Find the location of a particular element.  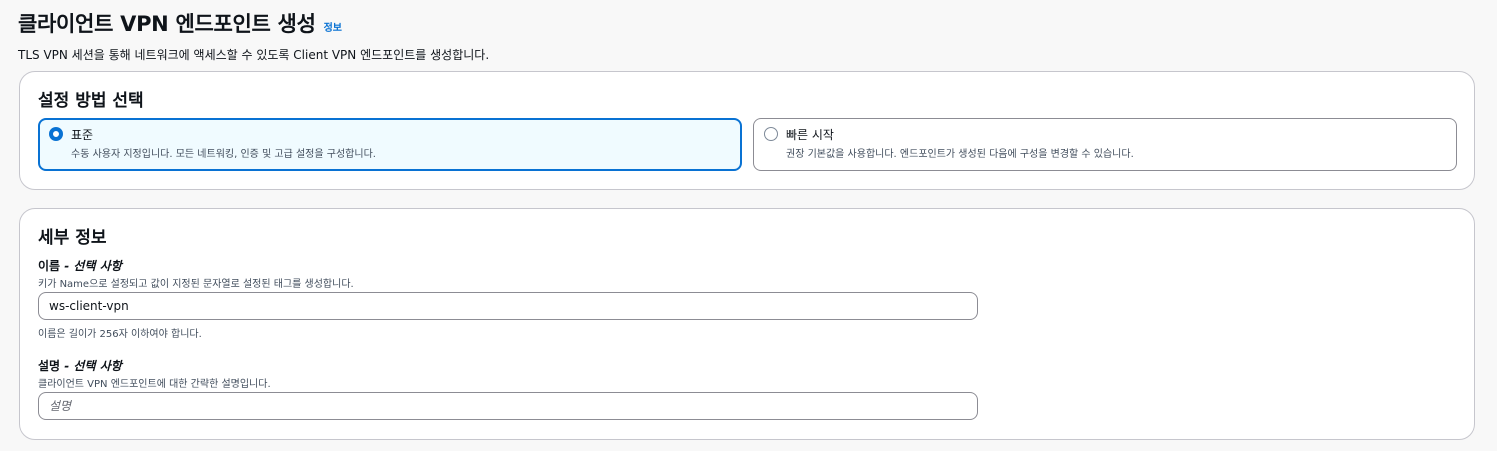

name-optional-text: - 선택 사항 is located at coordinates (91, 266).